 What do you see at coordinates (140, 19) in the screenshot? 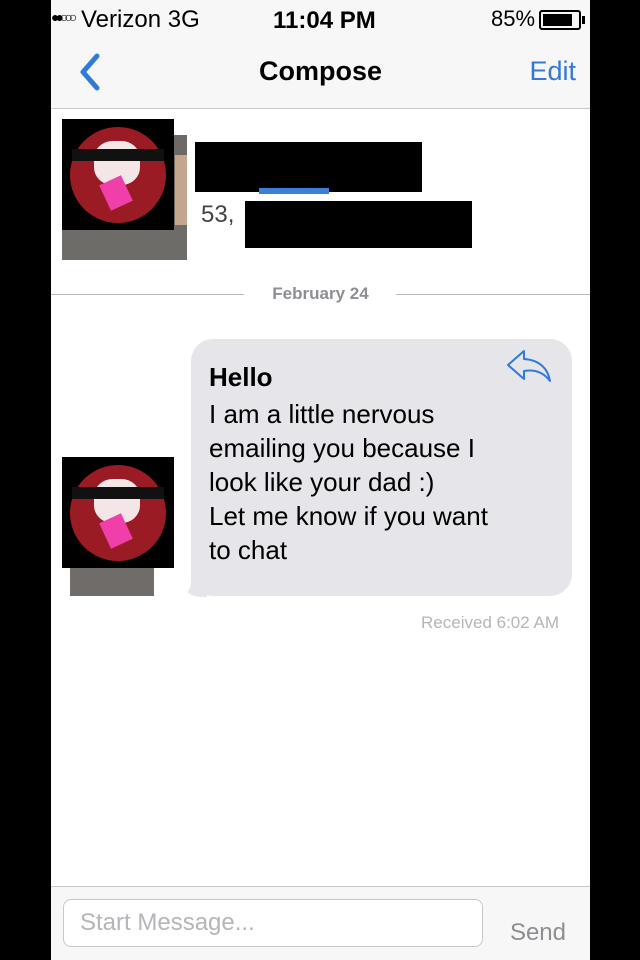
I see `carrier-label: Verizon 3G` at bounding box center [140, 19].